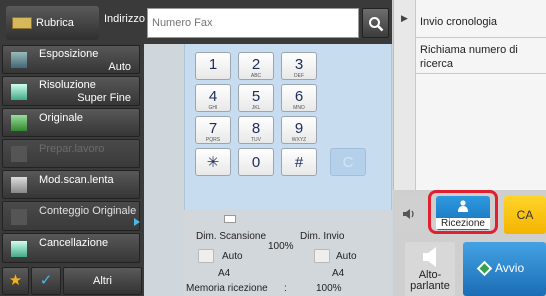 This screenshot has height=296, width=546. What do you see at coordinates (119, 67) in the screenshot?
I see `menu-value: Auto` at bounding box center [119, 67].